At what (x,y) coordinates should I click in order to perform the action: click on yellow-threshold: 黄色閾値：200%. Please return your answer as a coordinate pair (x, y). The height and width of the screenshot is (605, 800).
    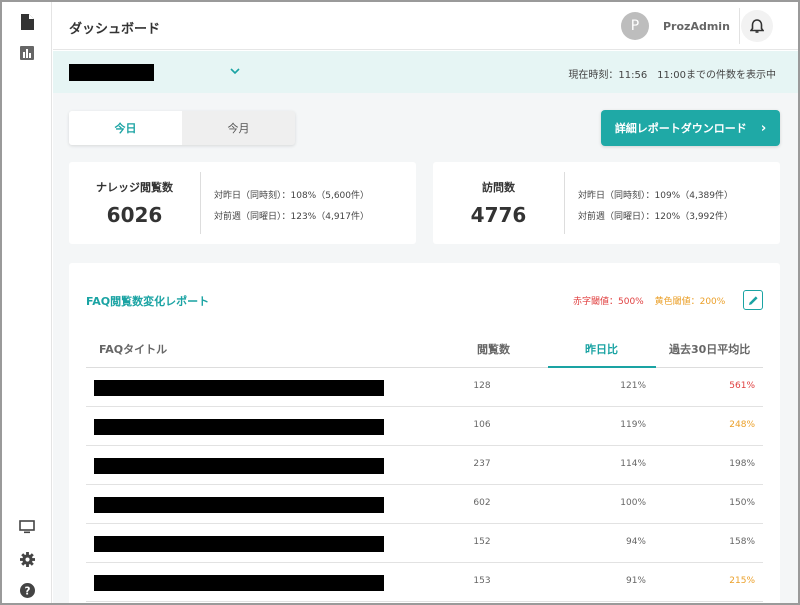
    Looking at the image, I should click on (690, 302).